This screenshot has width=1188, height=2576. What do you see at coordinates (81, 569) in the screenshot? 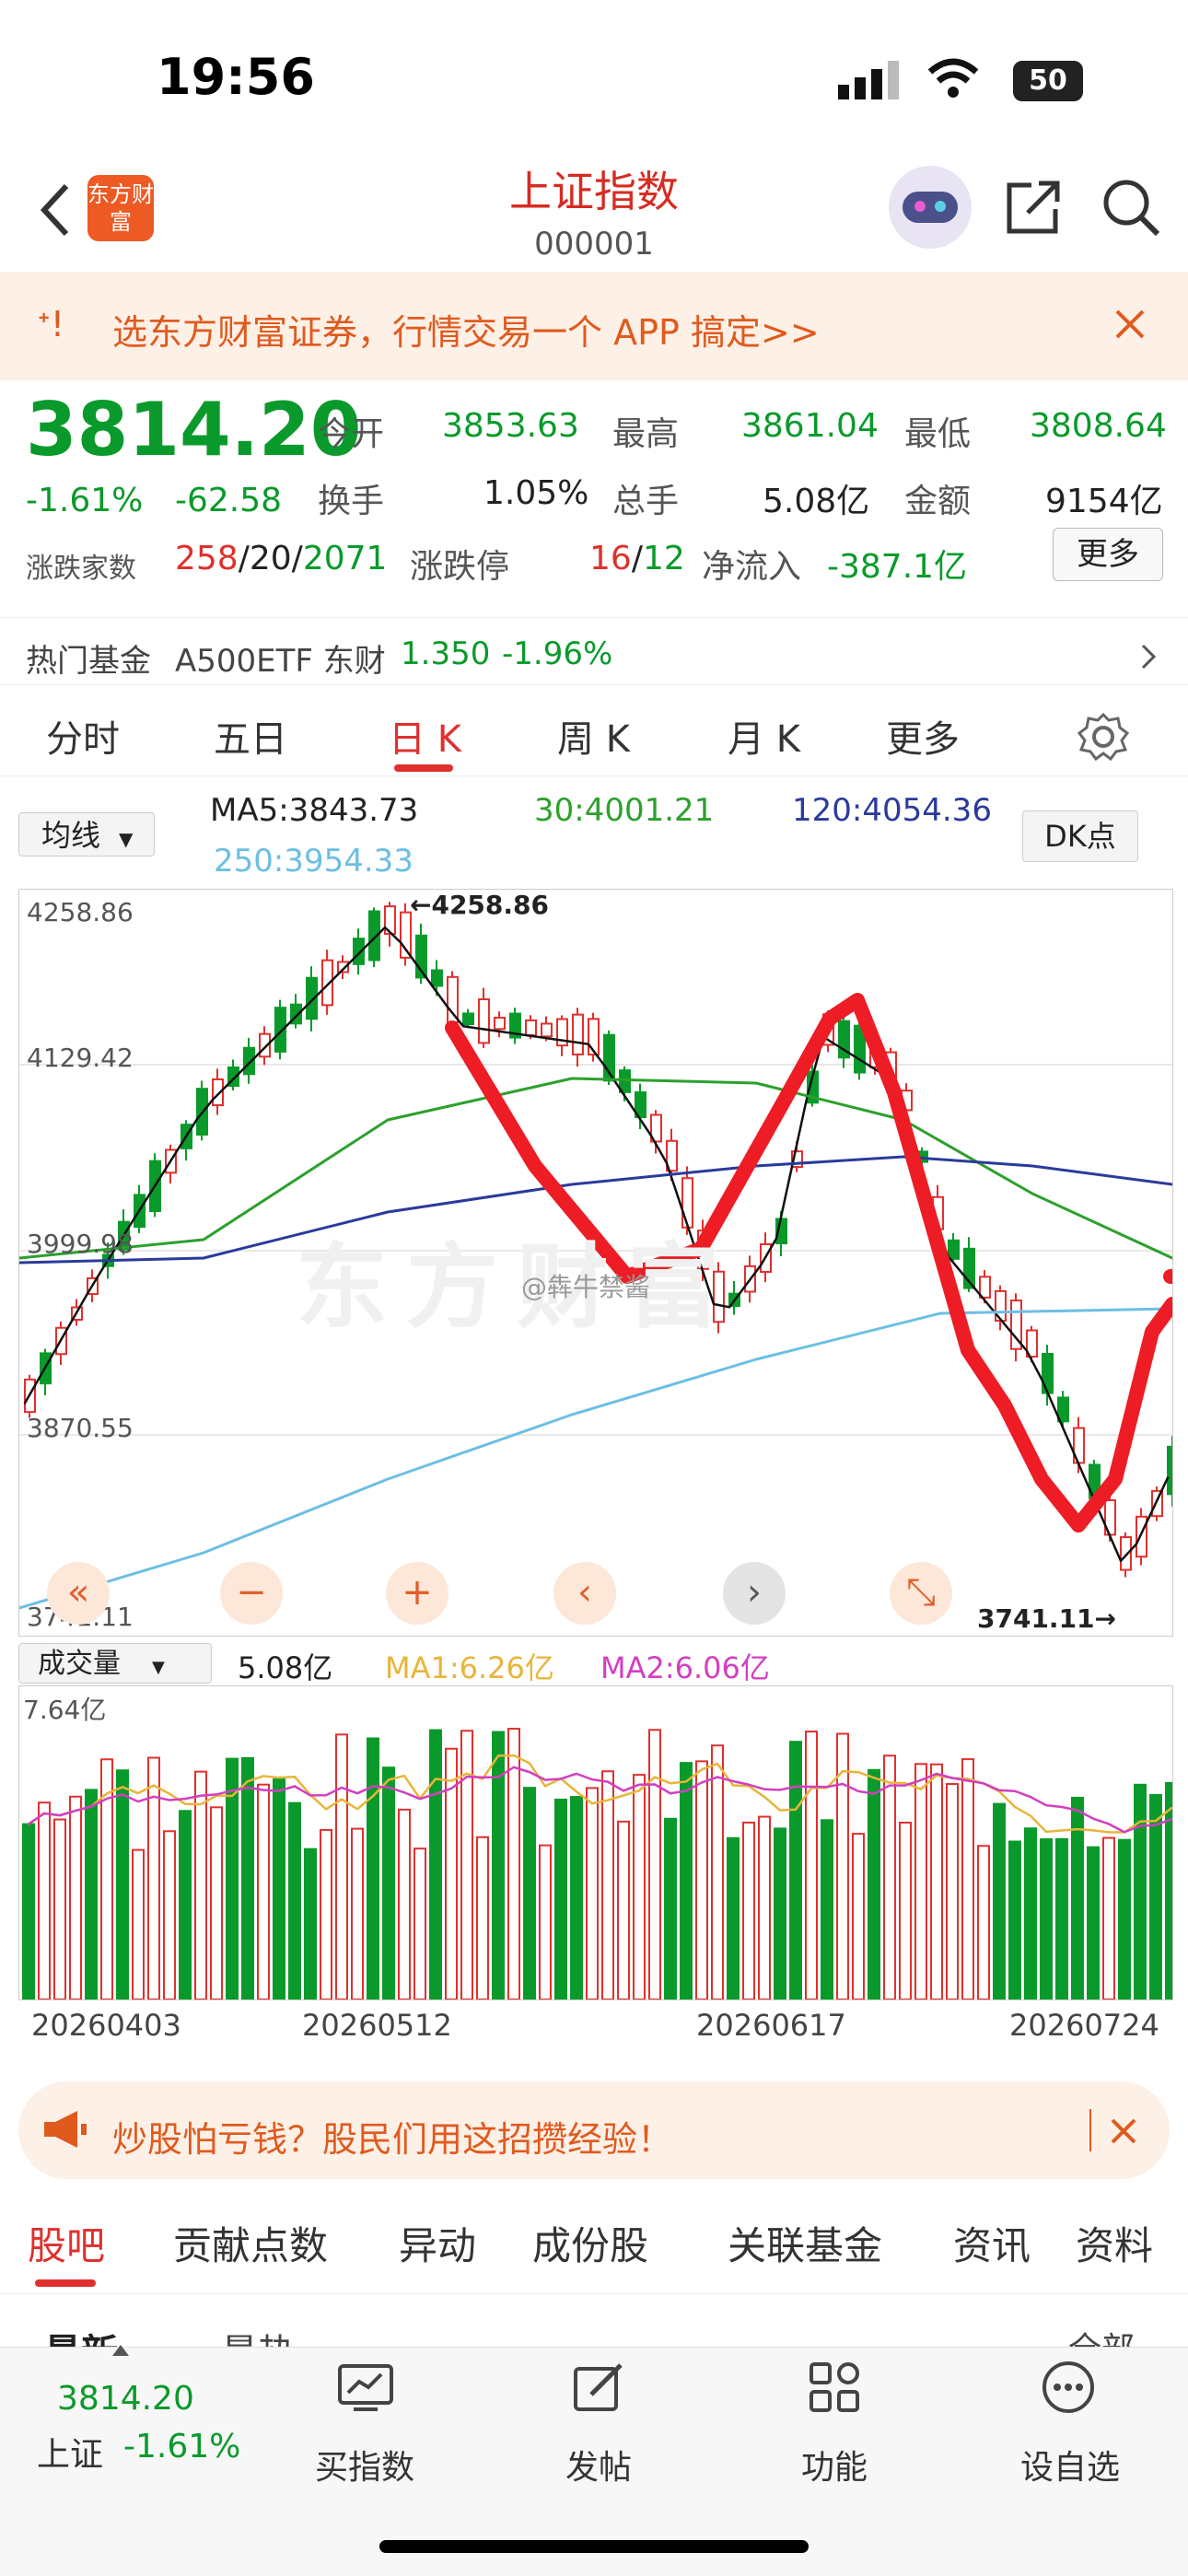
I see `breadth-label: 涨跌家数` at bounding box center [81, 569].